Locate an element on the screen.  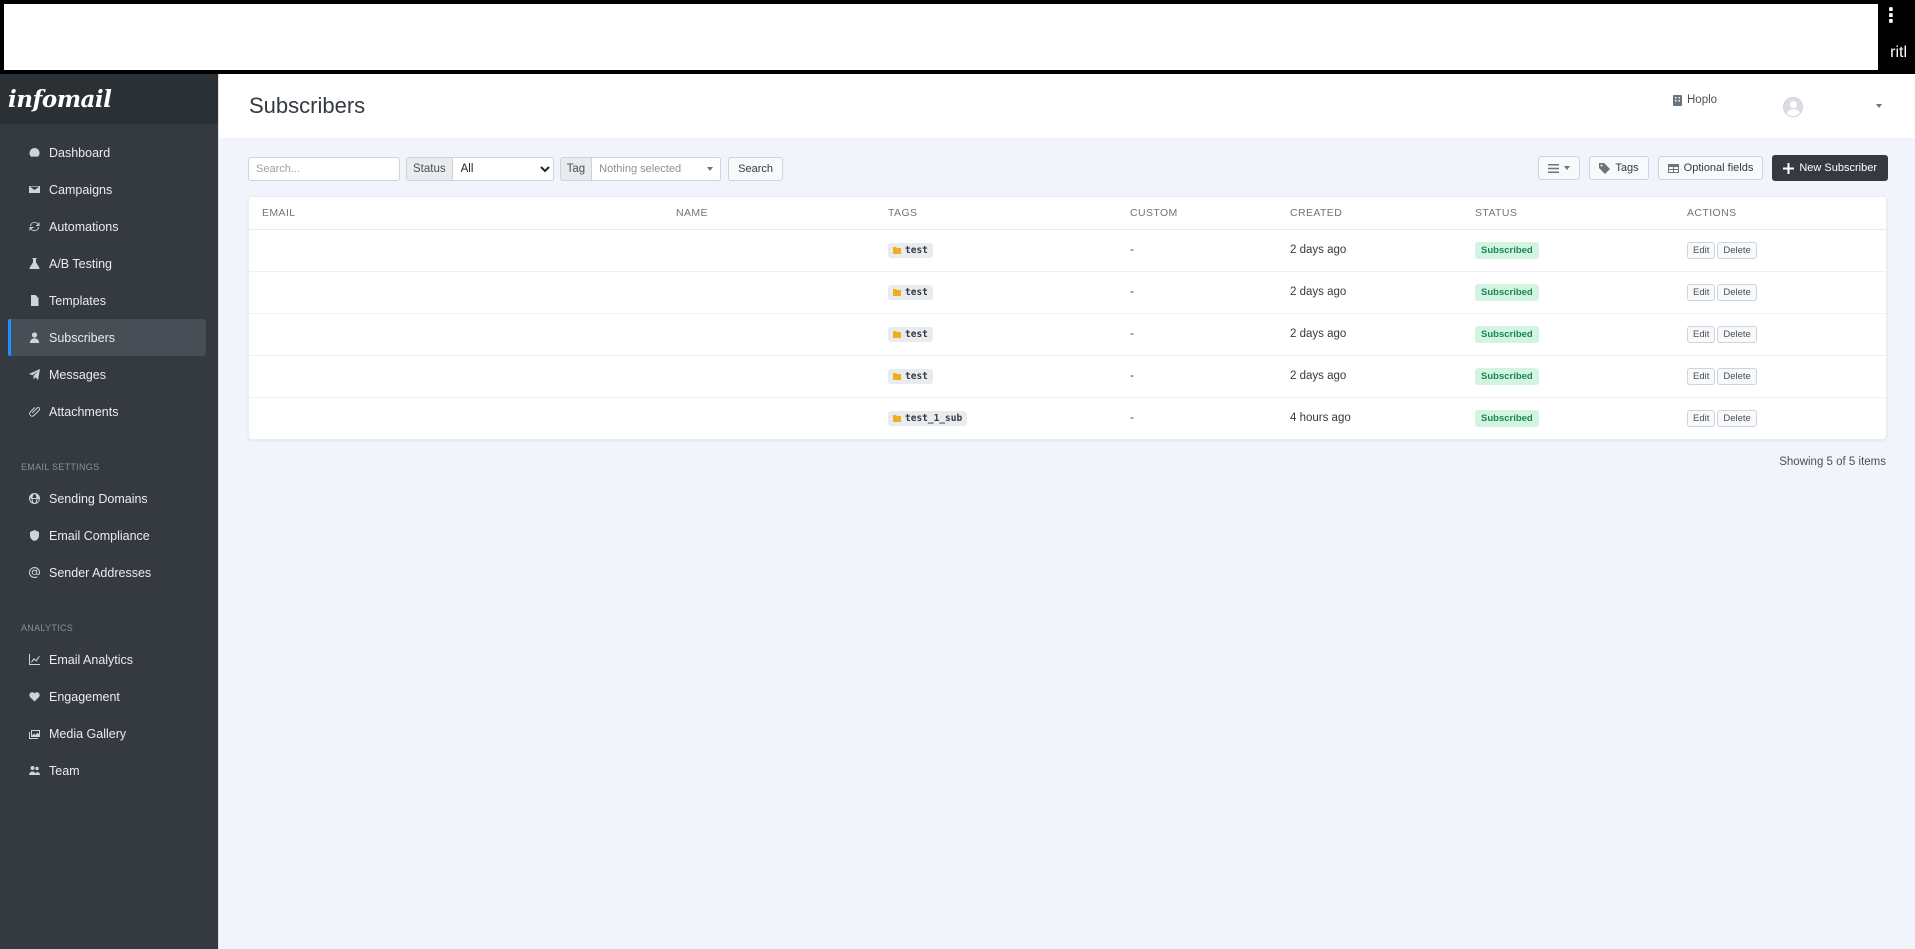
tag-icon is located at coordinates (1605, 168).